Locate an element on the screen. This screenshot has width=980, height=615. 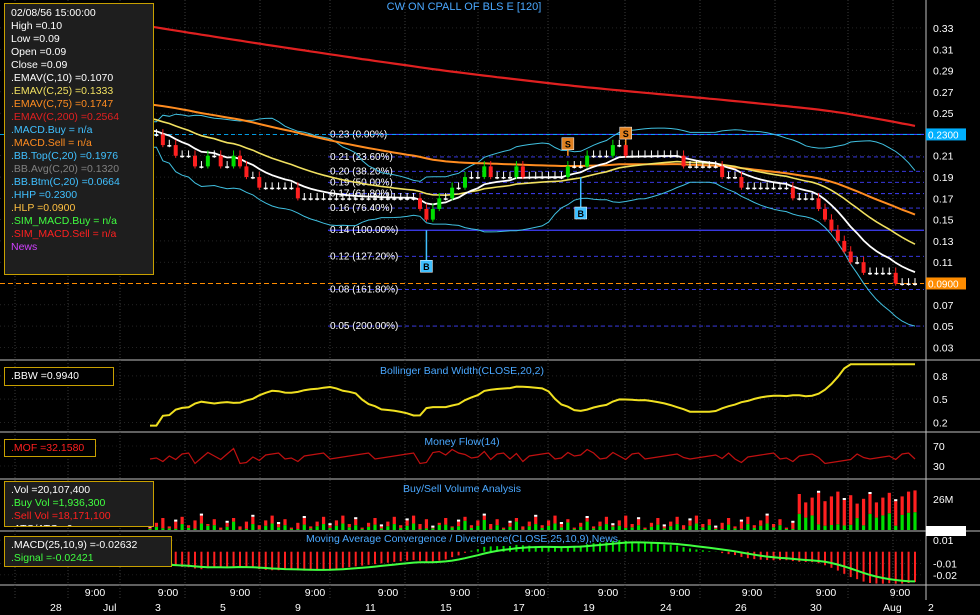
bbw-tick-label-0: 0.8 is located at coordinates (940, 377).